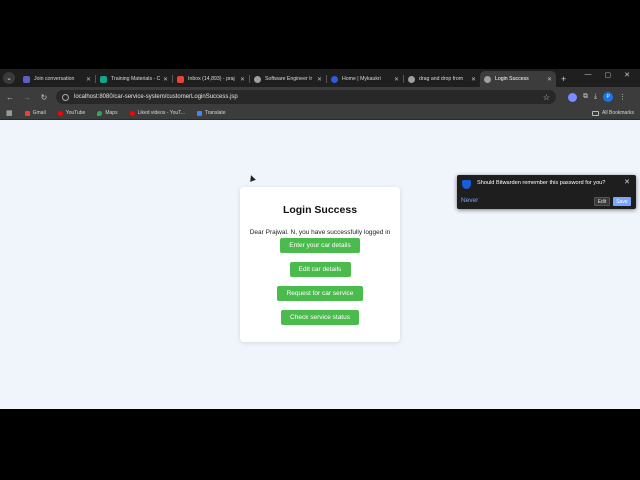 The width and height of the screenshot is (640, 480). What do you see at coordinates (608, 97) in the screenshot?
I see `profile-avatar: P` at bounding box center [608, 97].